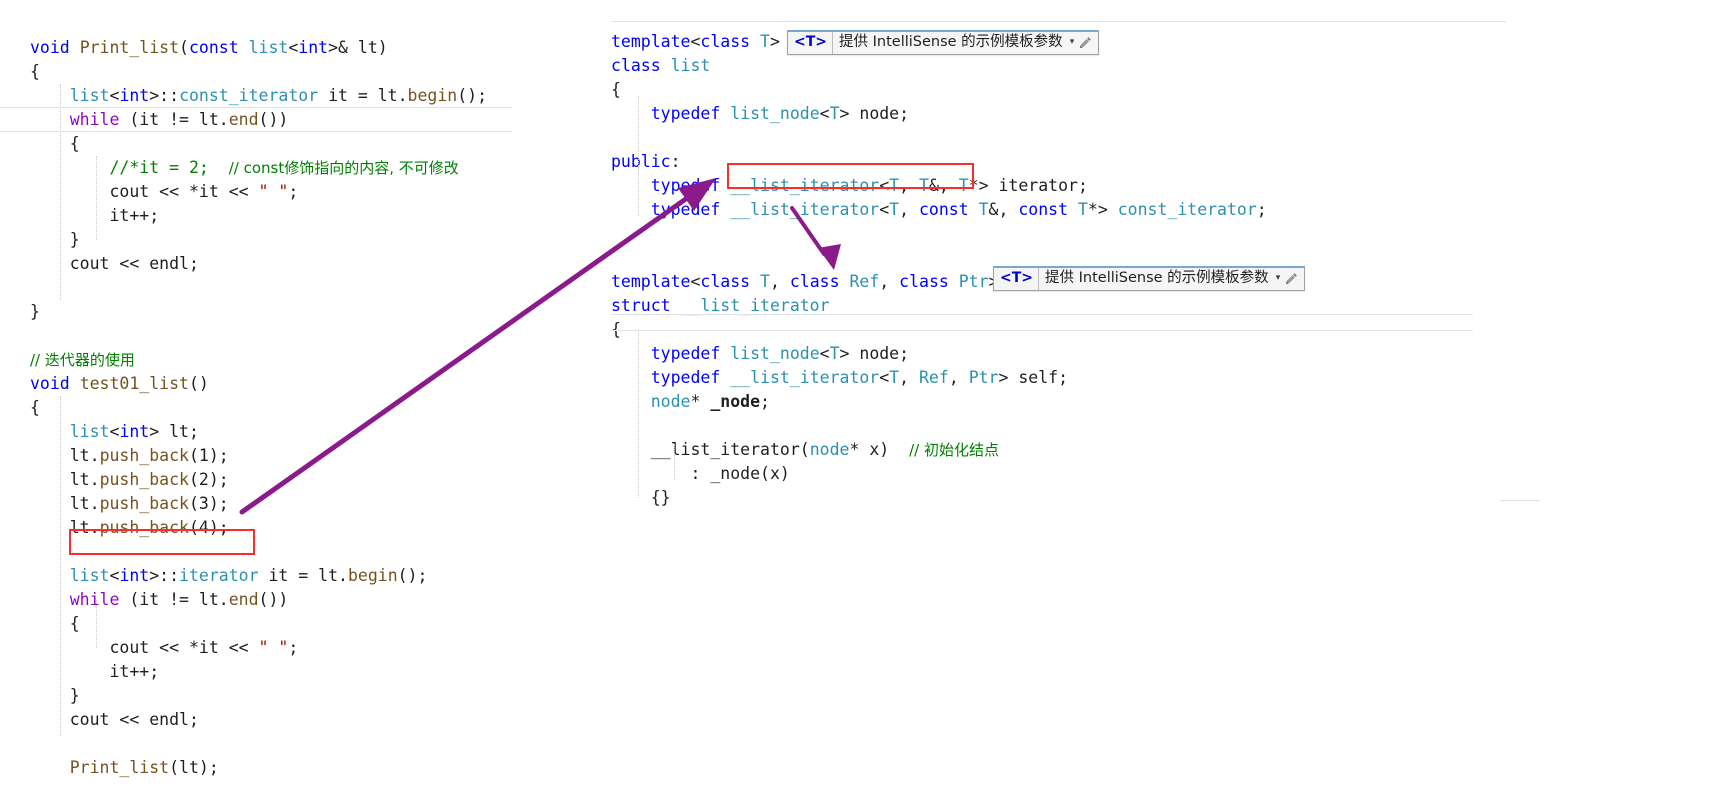 This screenshot has height=807, width=1725. I want to click on code-token: " ", so click(273, 647).